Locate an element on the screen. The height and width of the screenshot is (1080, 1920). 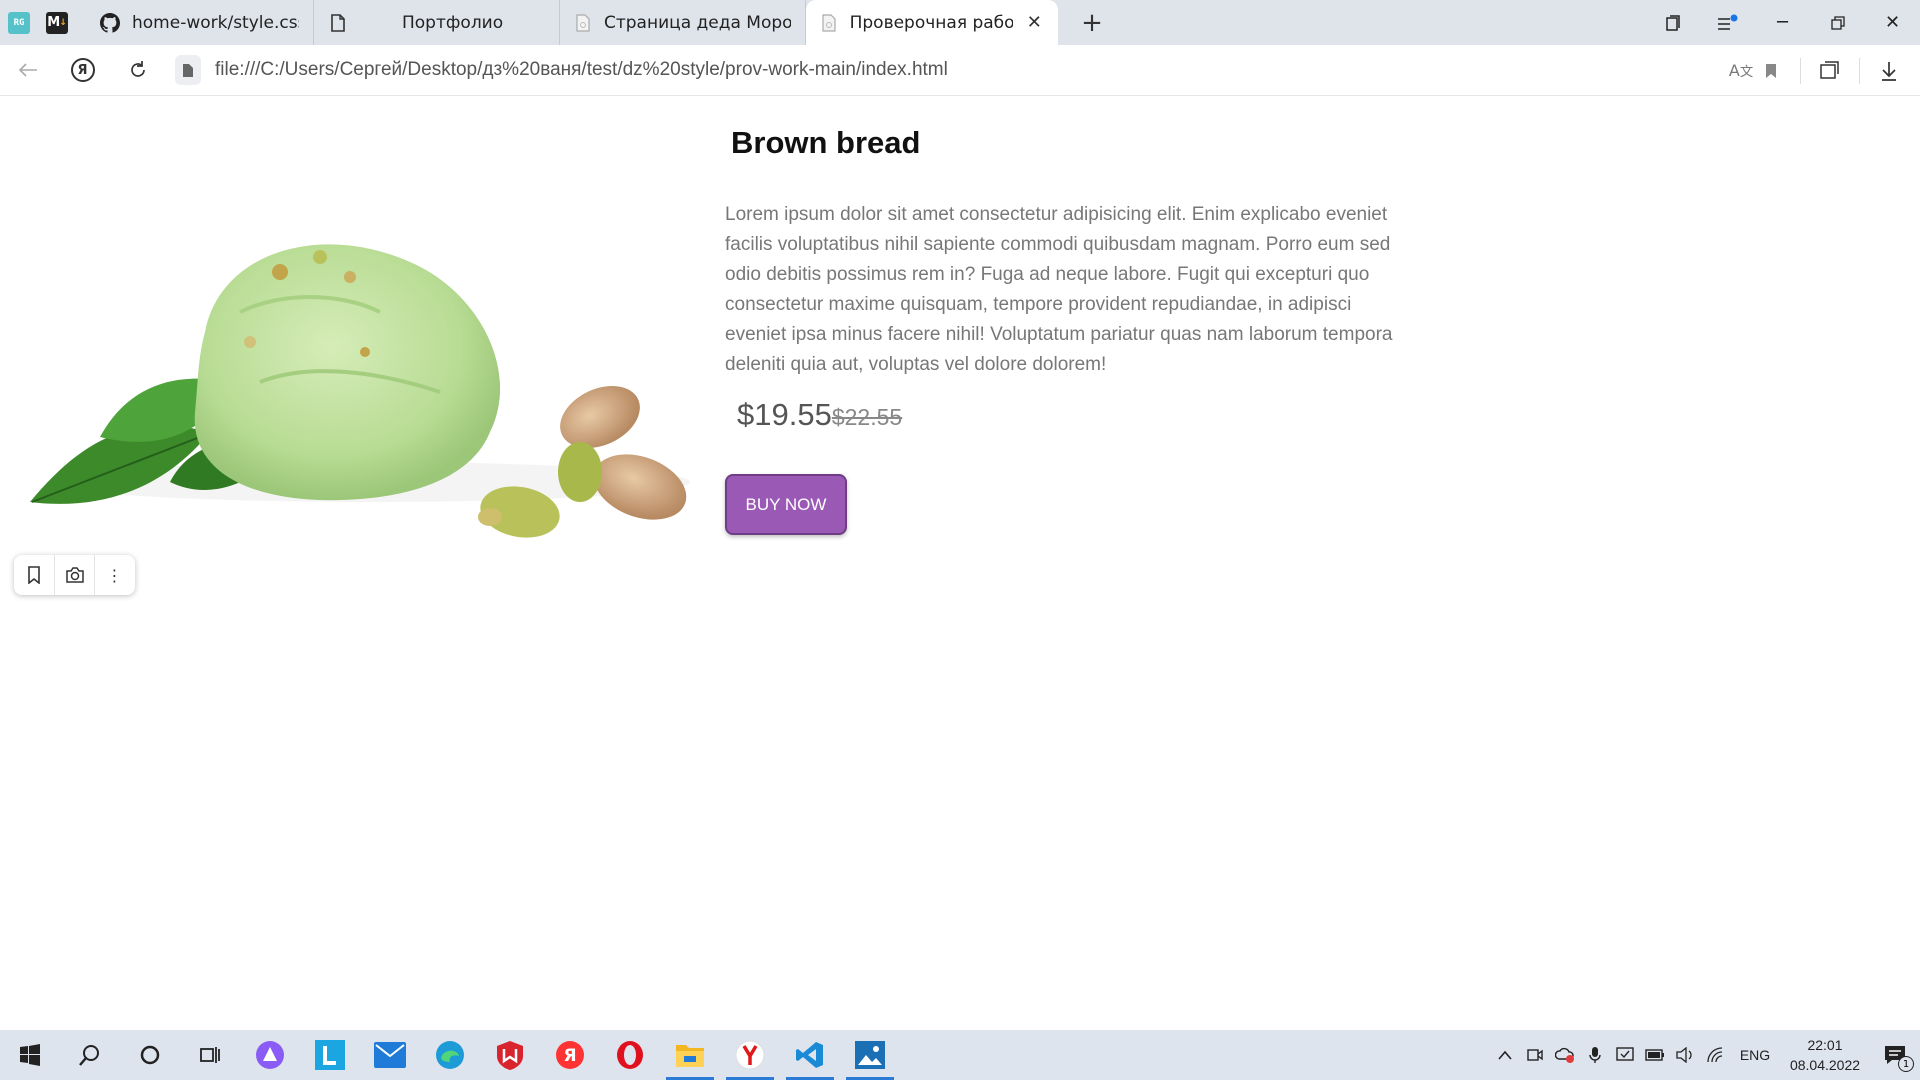
document-icon is located at coordinates (338, 23).